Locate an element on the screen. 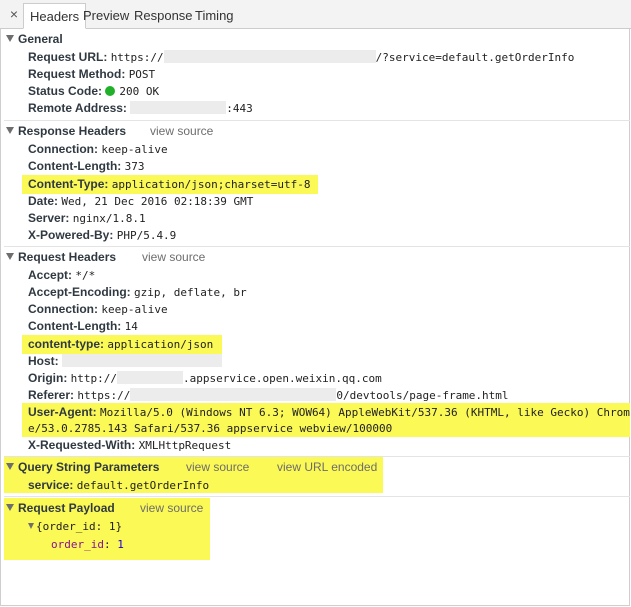 The width and height of the screenshot is (631, 607). general-remote-address: Remote Address: :443 is located at coordinates (140, 108).